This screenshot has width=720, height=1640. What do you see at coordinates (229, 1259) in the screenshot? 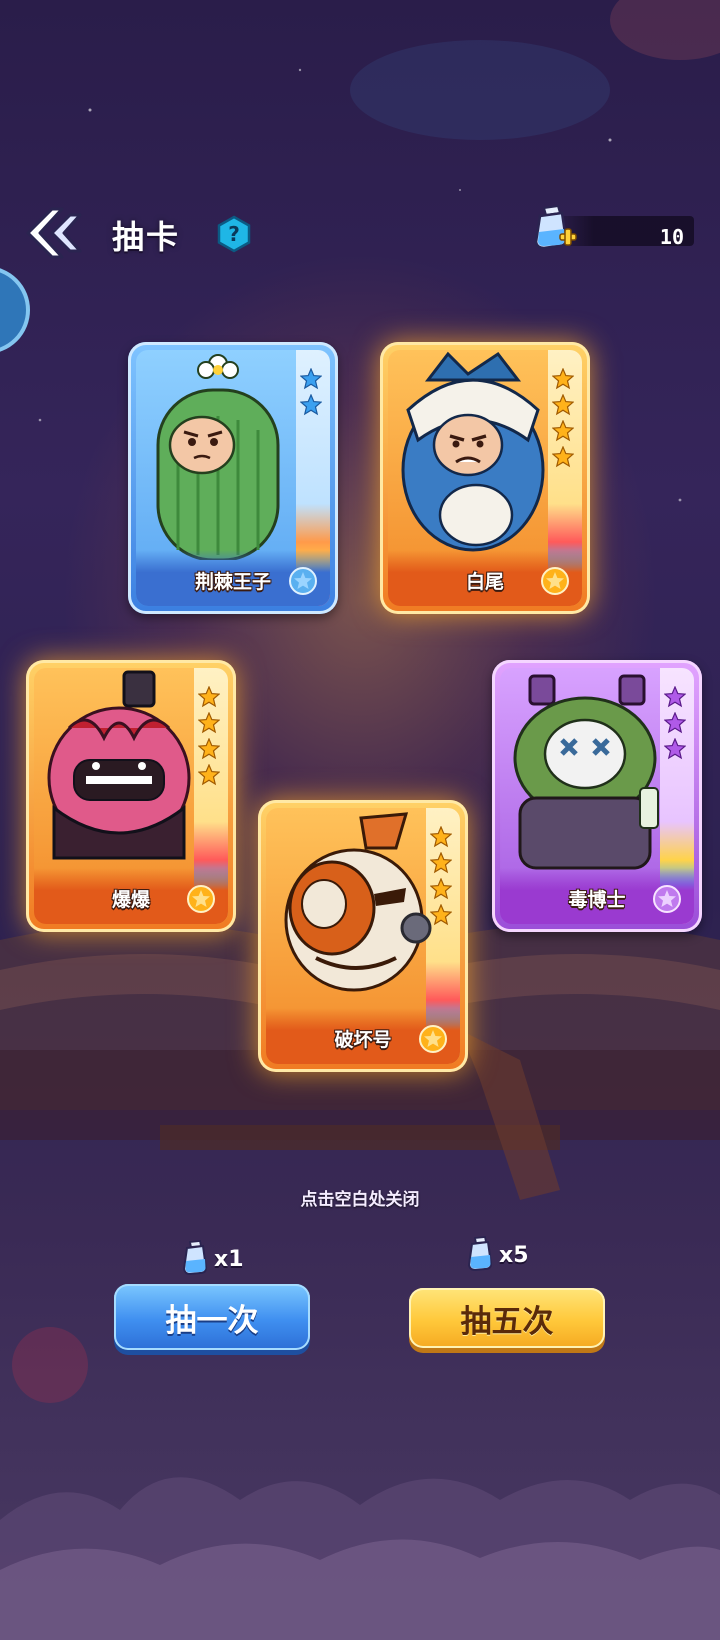
I see `single-draw-cost-text: x1` at bounding box center [229, 1259].